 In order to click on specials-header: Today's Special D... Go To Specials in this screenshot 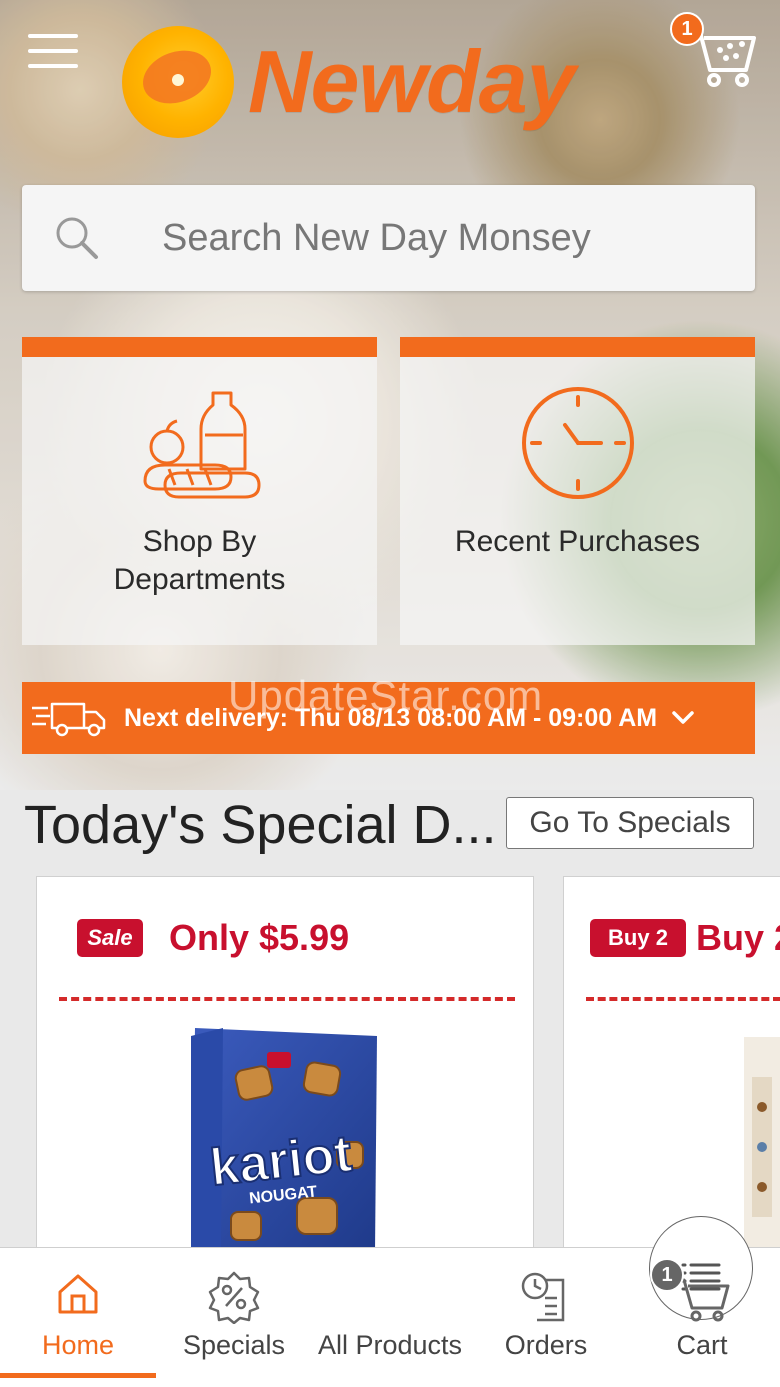, I will do `click(390, 825)`.